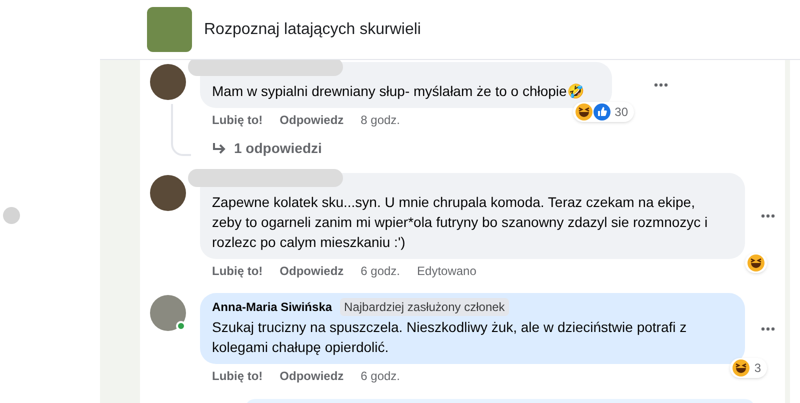 The width and height of the screenshot is (800, 403). Describe the element at coordinates (446, 271) in the screenshot. I see `edited-label: Edytowano` at that location.